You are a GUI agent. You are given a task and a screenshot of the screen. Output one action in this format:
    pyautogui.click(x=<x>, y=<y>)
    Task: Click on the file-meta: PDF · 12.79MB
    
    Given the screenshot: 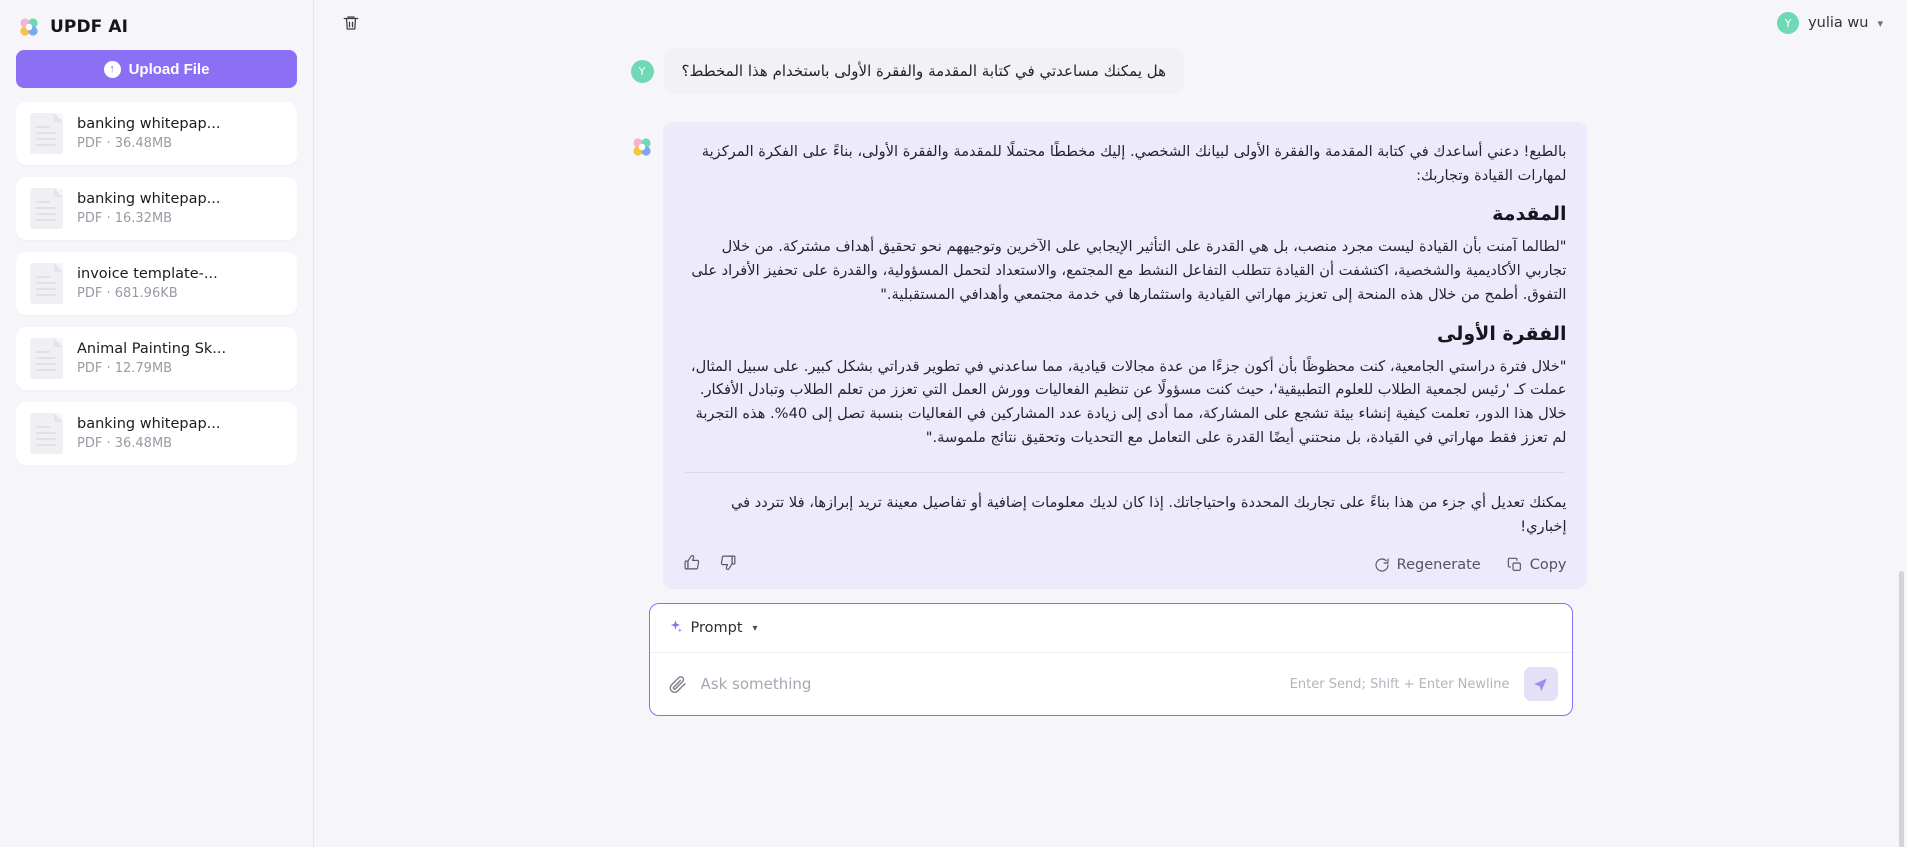 What is the action you would take?
    pyautogui.click(x=125, y=368)
    